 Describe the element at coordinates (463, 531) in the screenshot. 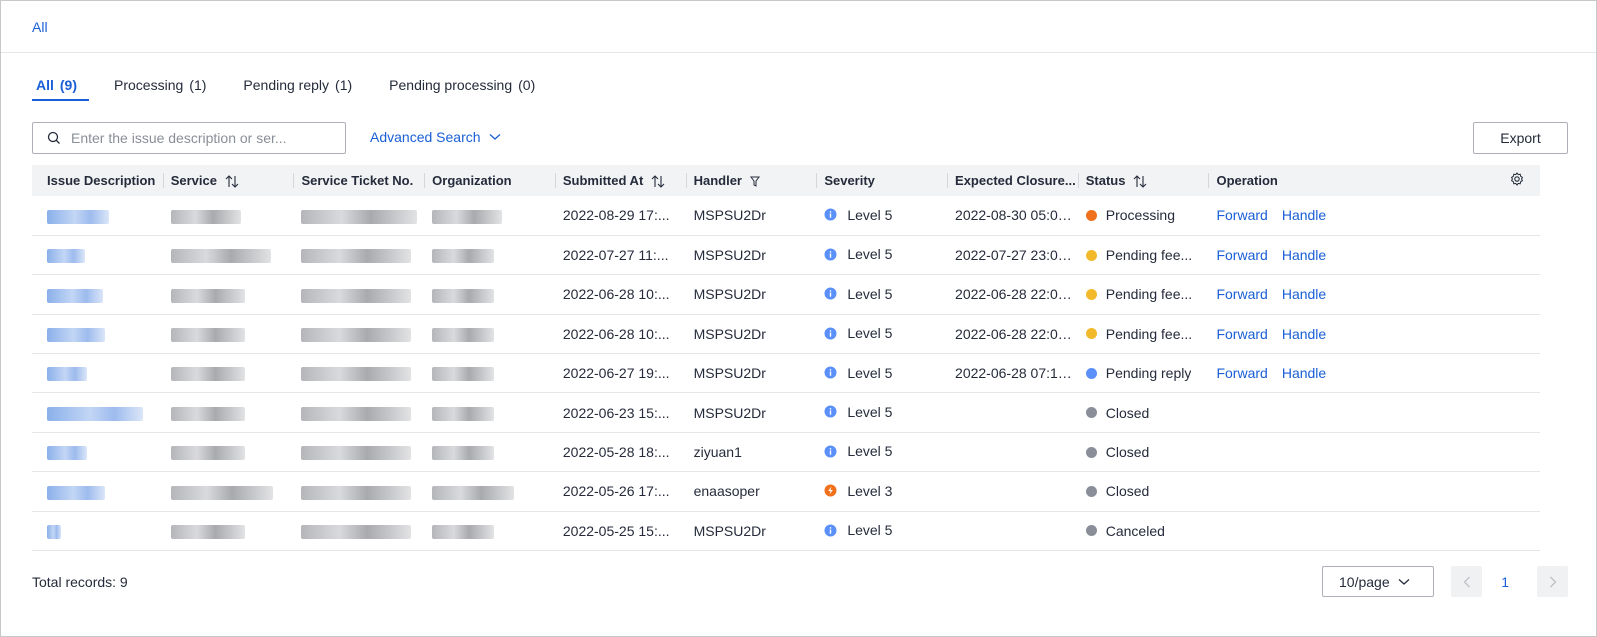

I see `redacted-organization` at that location.